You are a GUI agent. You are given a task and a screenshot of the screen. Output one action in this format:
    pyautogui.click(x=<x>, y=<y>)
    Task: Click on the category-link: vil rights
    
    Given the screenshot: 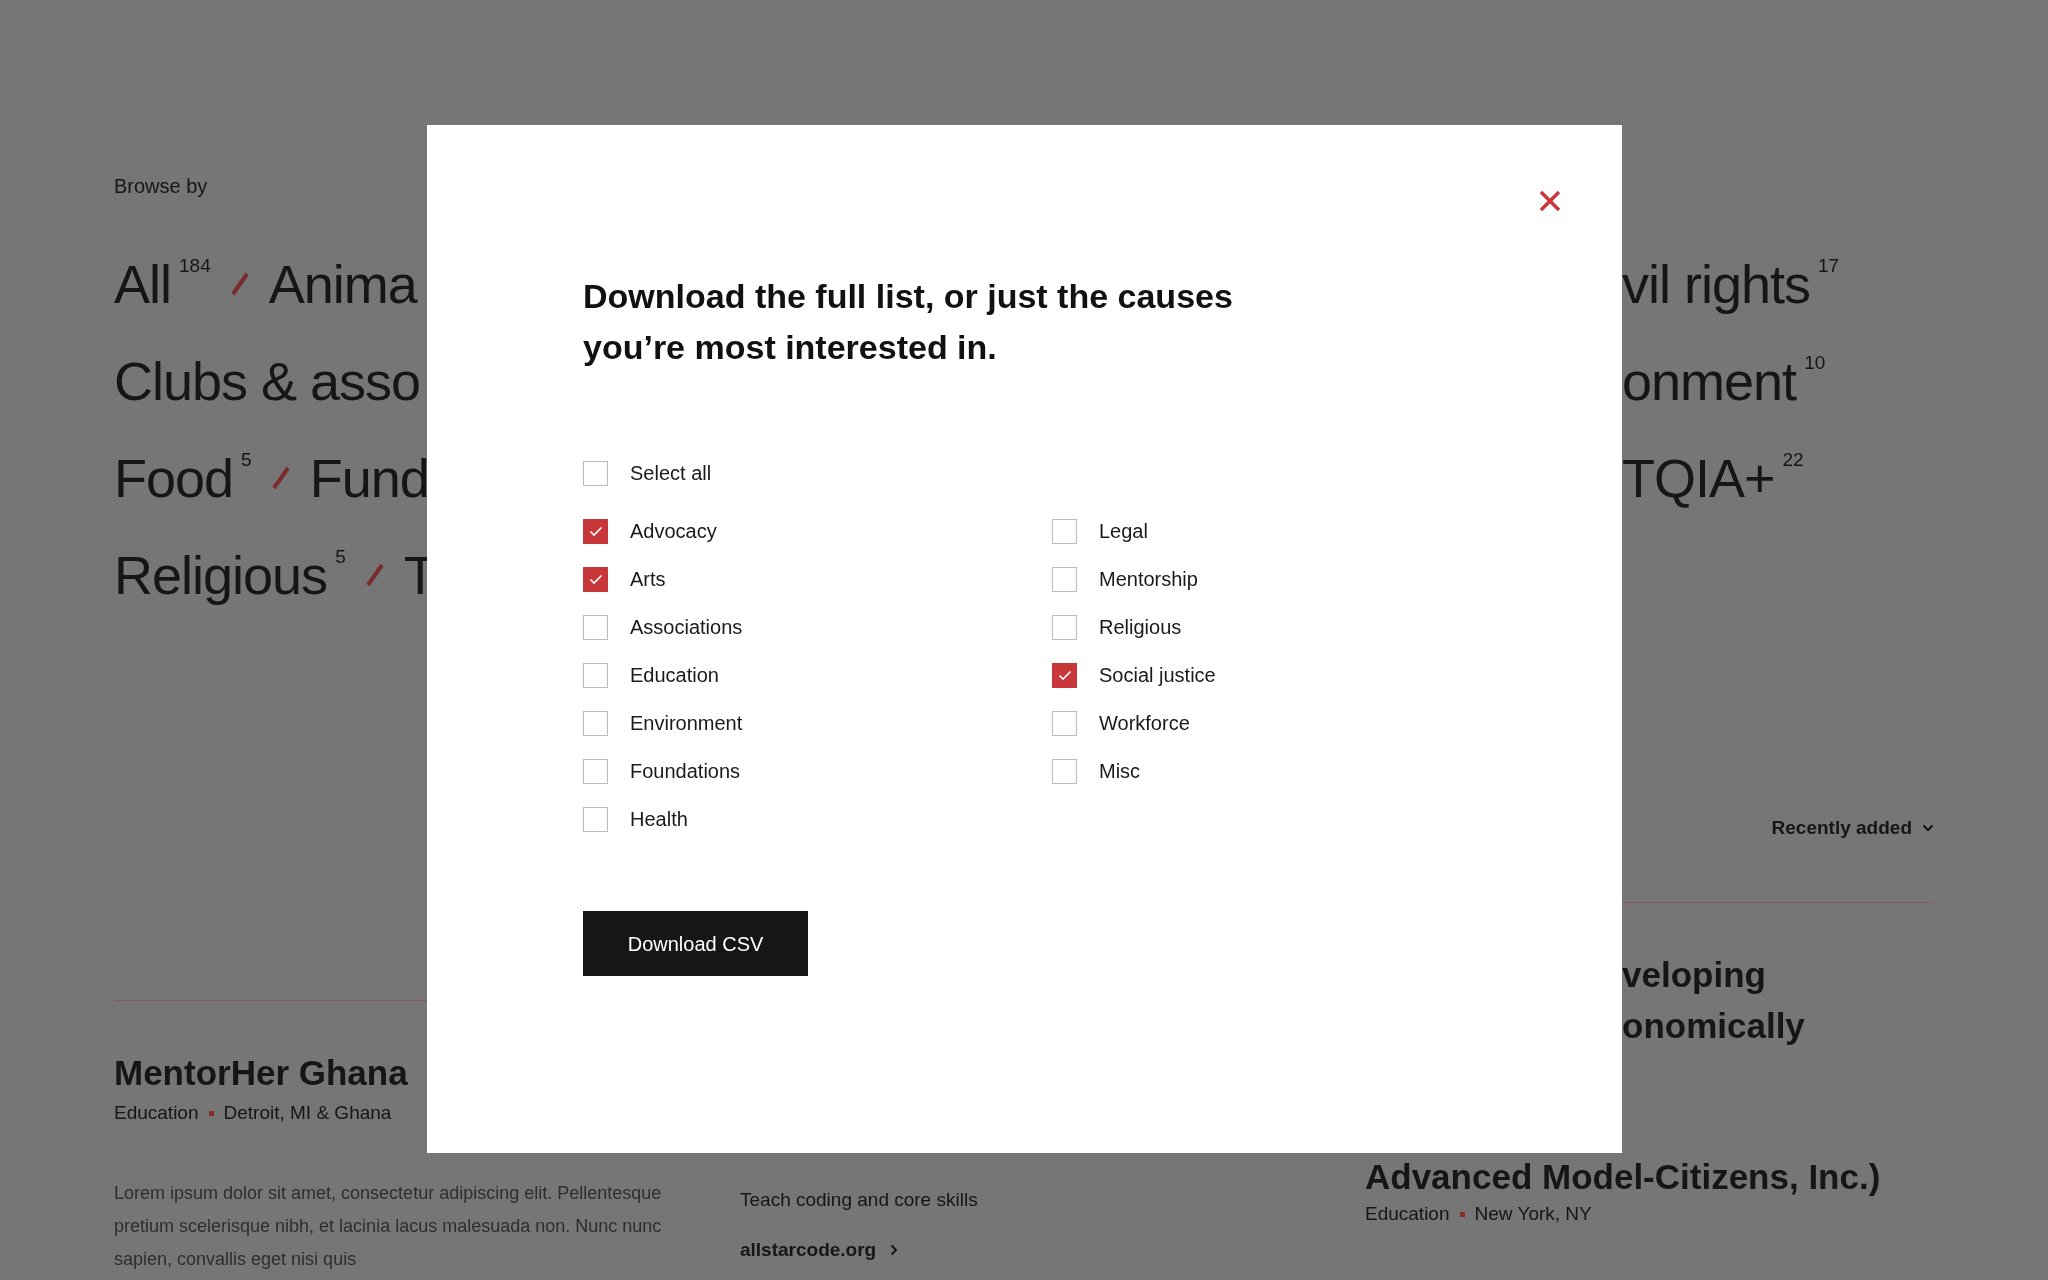 What is the action you would take?
    pyautogui.click(x=1716, y=283)
    